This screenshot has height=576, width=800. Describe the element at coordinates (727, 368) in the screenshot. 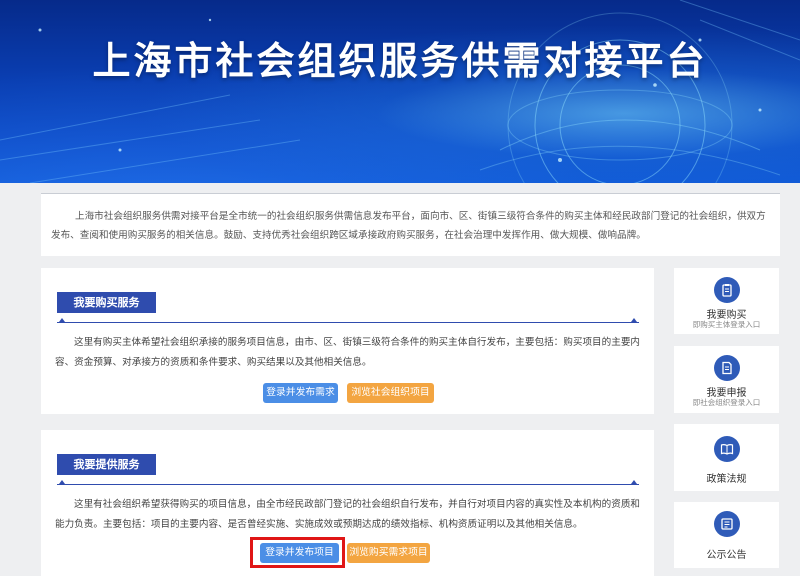

I see `document-icon` at that location.